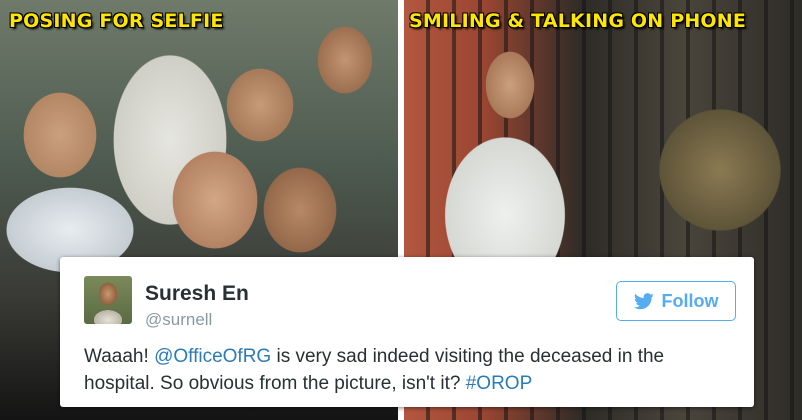 The image size is (802, 420). Describe the element at coordinates (119, 356) in the screenshot. I see `tweet-text-start: Waaah!` at that location.